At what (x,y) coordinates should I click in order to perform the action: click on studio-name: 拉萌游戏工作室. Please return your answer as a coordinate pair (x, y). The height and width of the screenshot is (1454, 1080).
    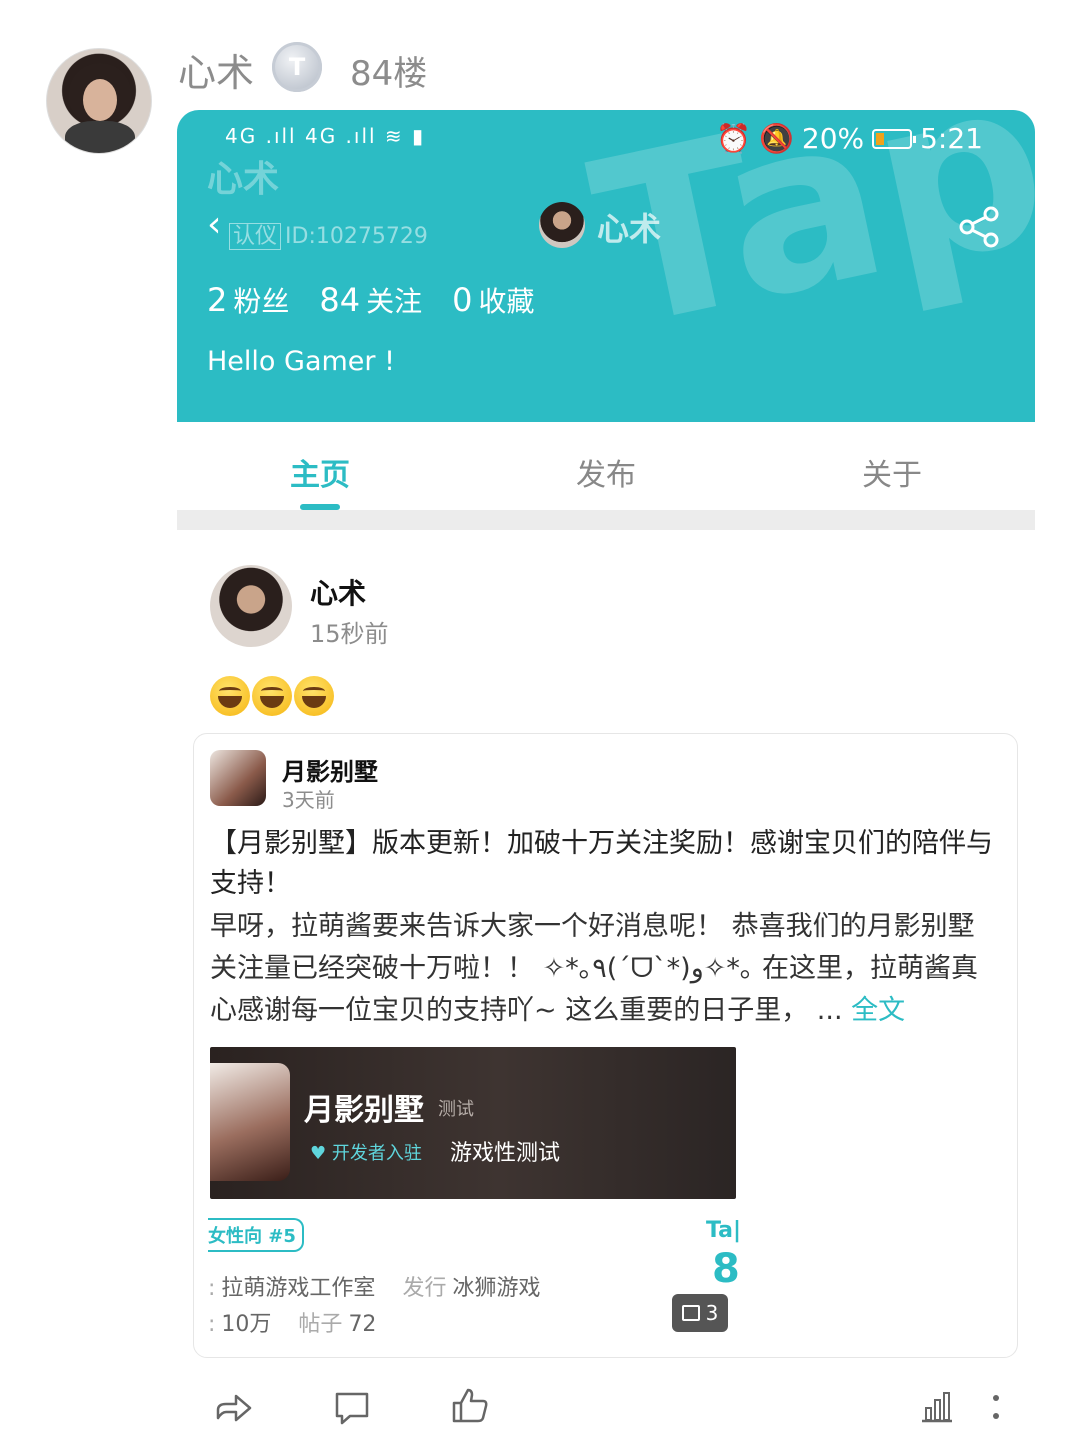
    Looking at the image, I should click on (298, 1288).